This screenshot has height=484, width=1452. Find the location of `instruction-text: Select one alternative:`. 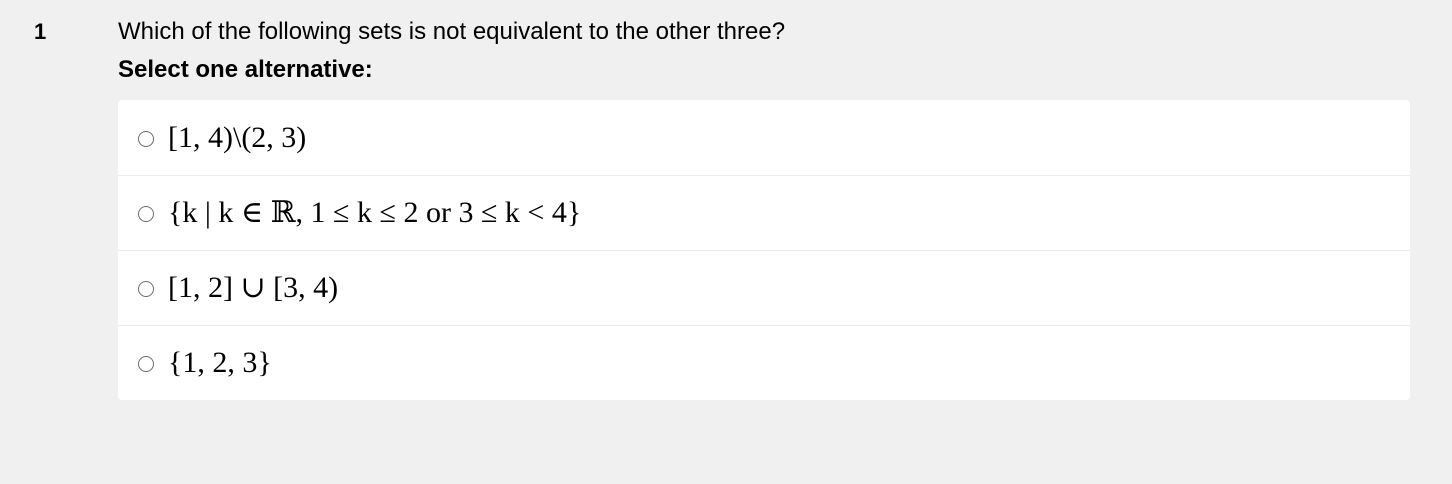

instruction-text: Select one alternative: is located at coordinates (245, 69).